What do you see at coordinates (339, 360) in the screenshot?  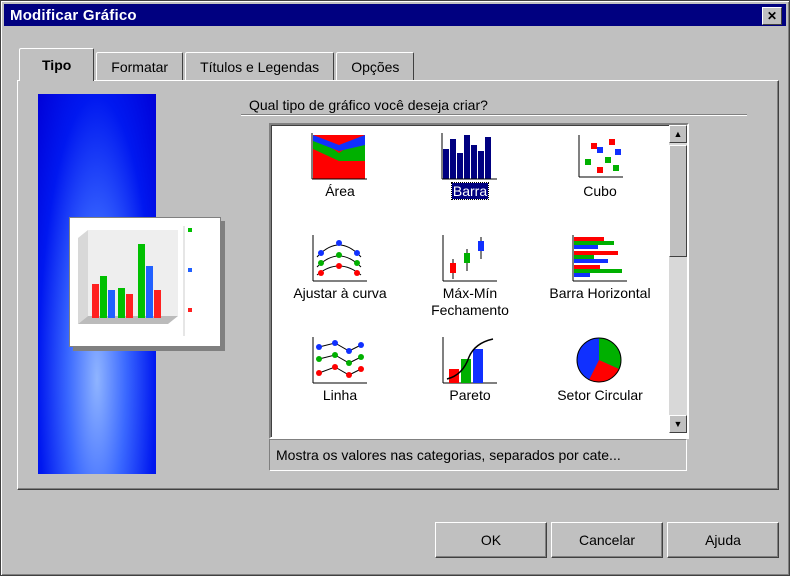 I see `line-chart-icon` at bounding box center [339, 360].